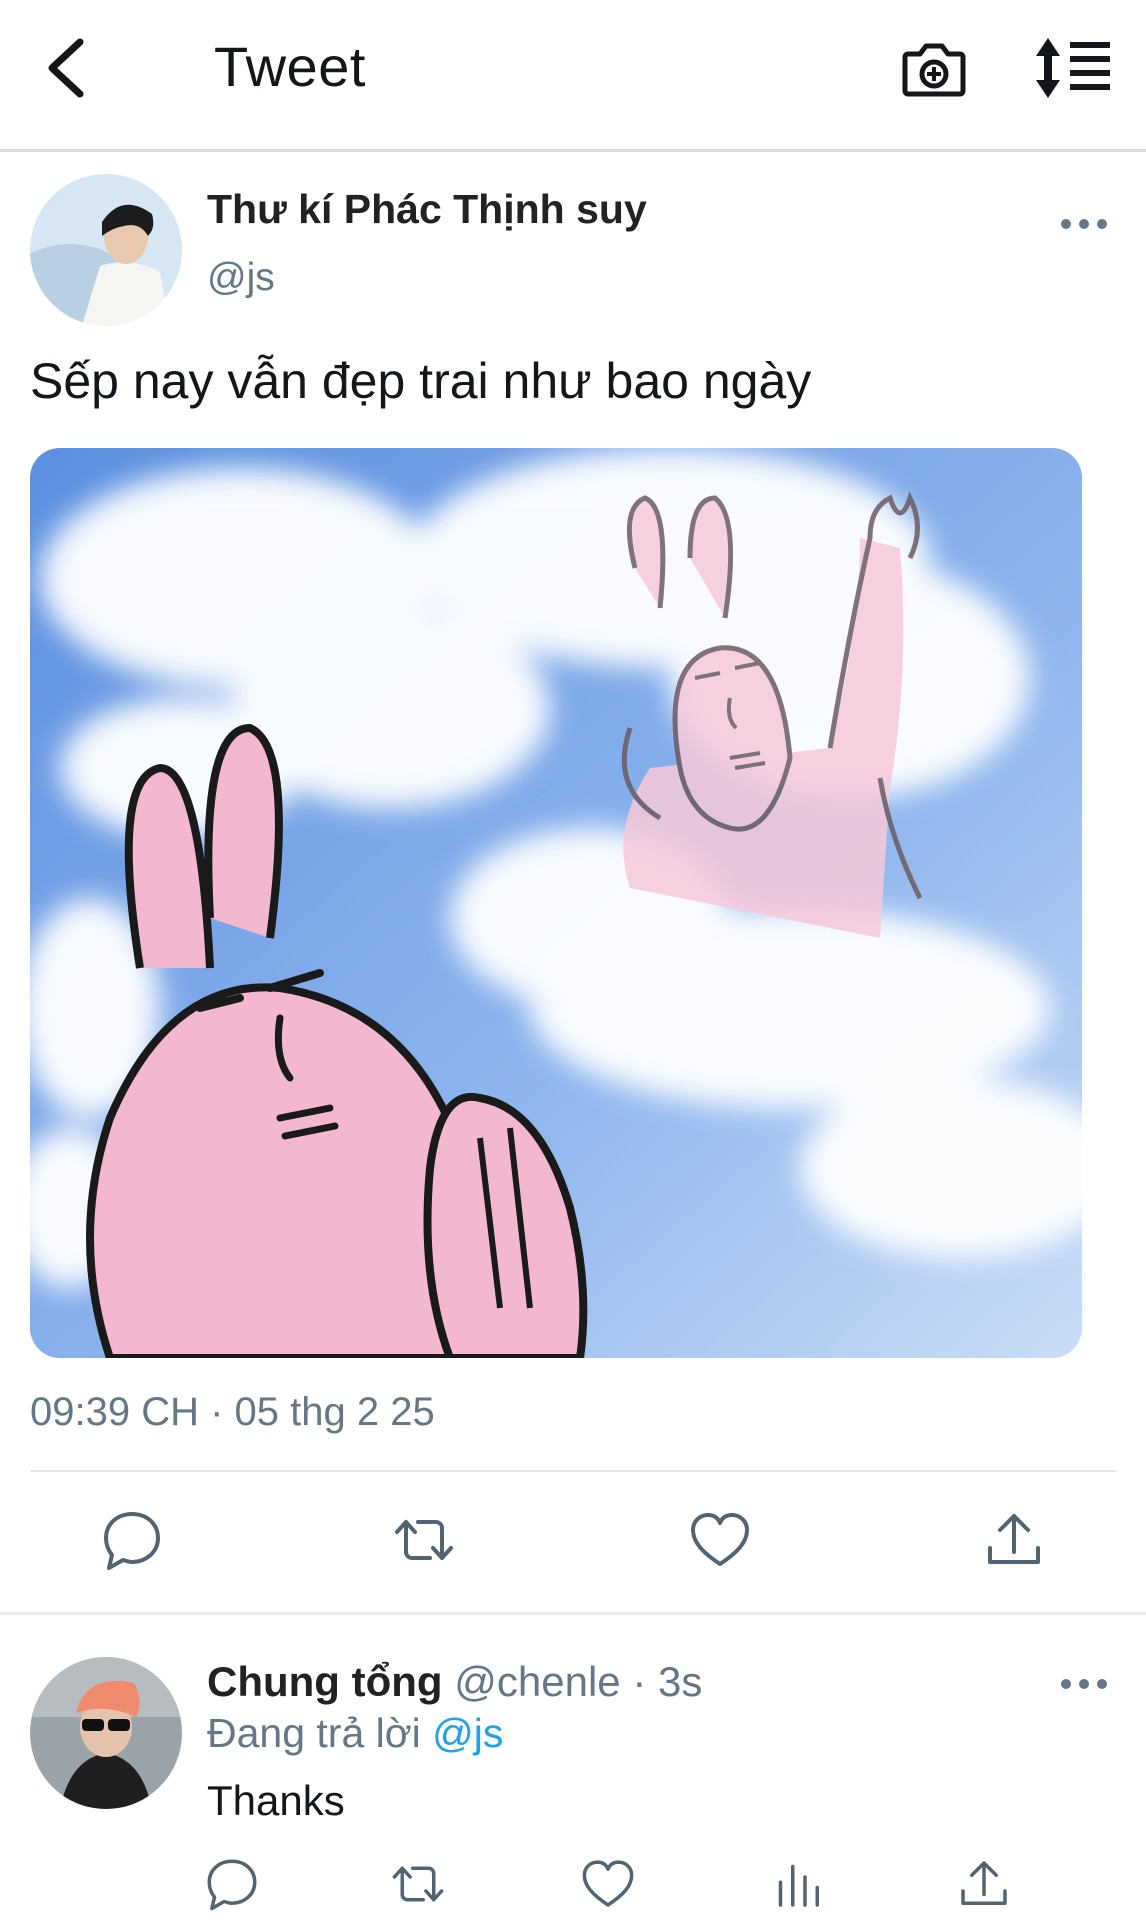 This screenshot has height=1920, width=1146. I want to click on reply-like-button, so click(608, 1884).